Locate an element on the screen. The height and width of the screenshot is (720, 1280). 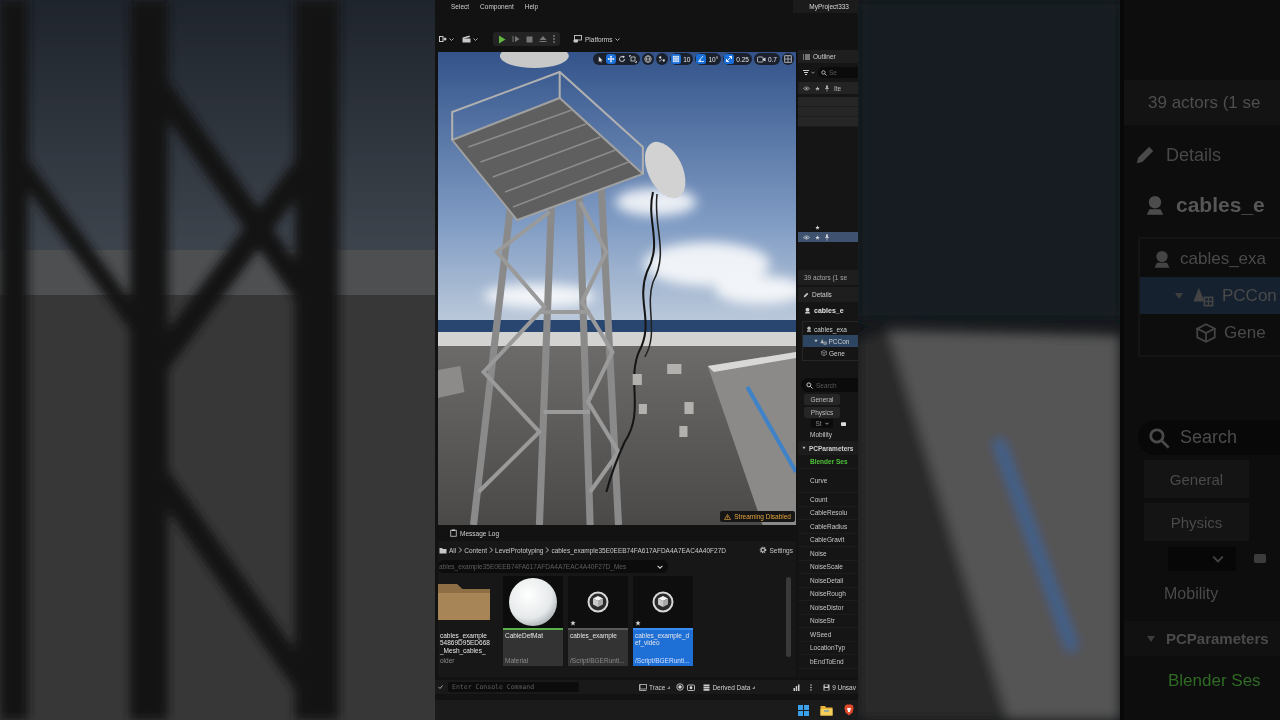
filter-button is located at coordinates (809, 72).